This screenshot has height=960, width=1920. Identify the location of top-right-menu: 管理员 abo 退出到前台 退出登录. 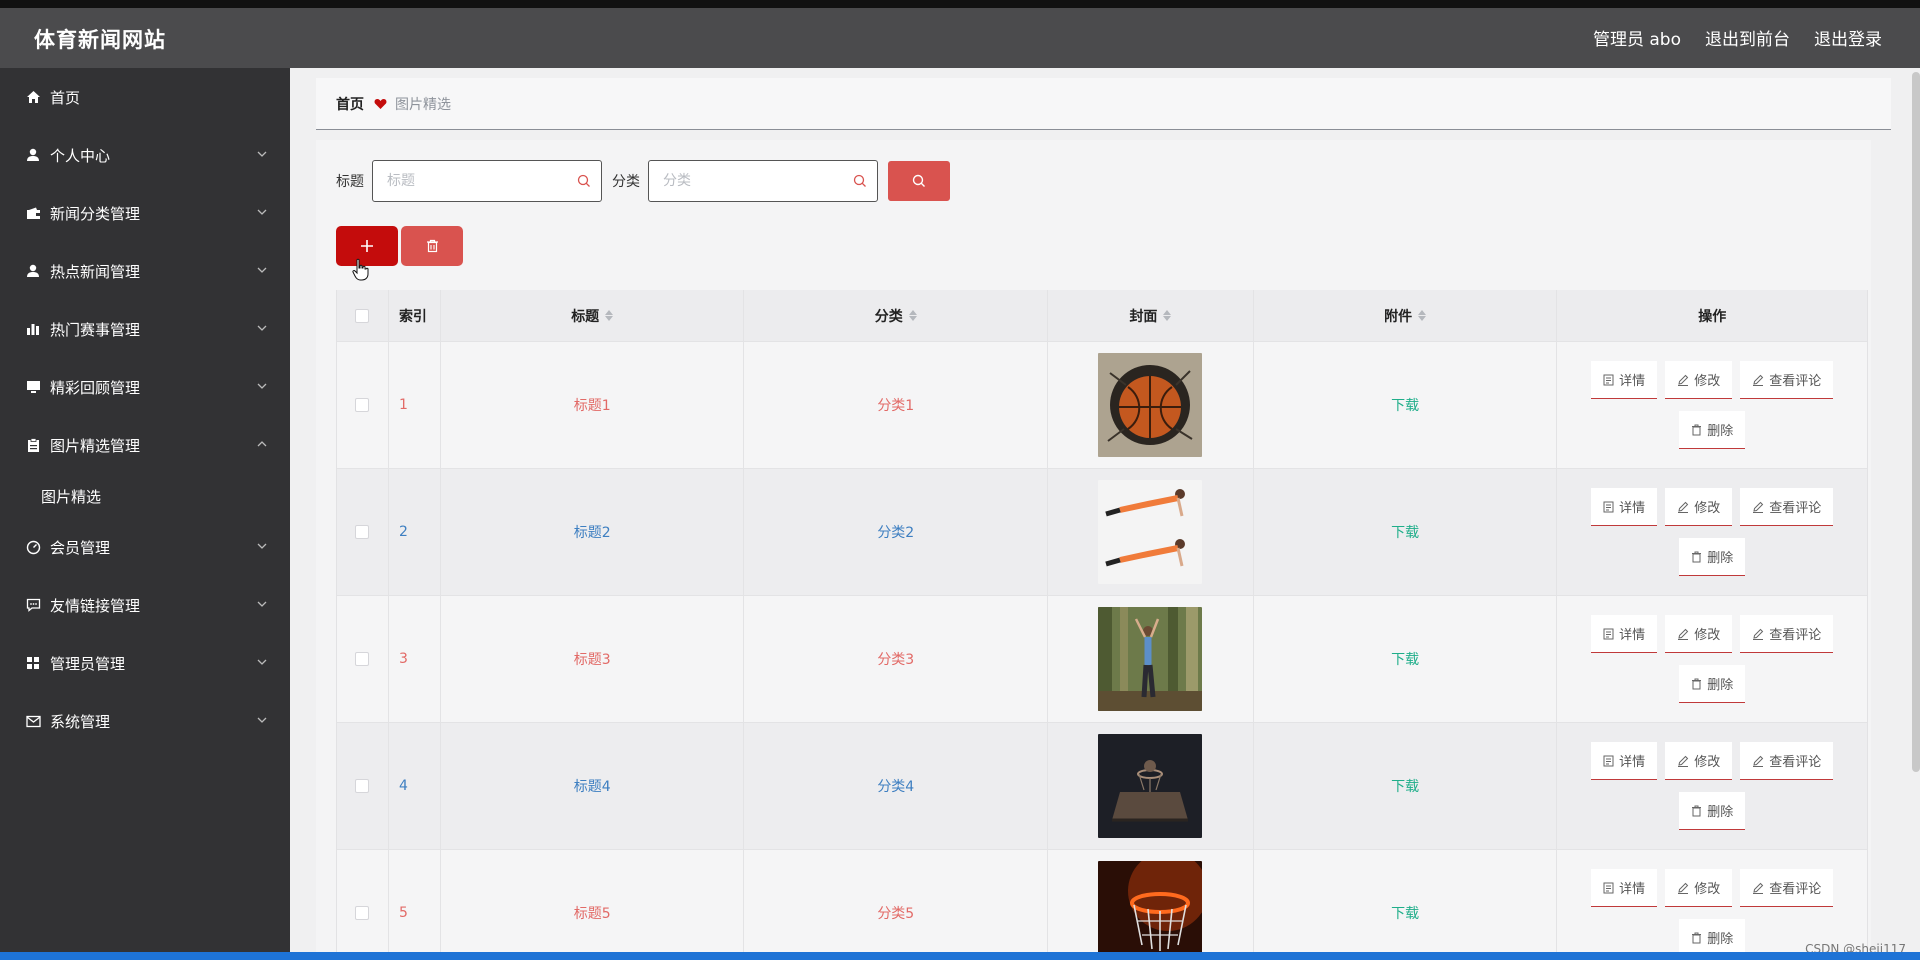
(1737, 37).